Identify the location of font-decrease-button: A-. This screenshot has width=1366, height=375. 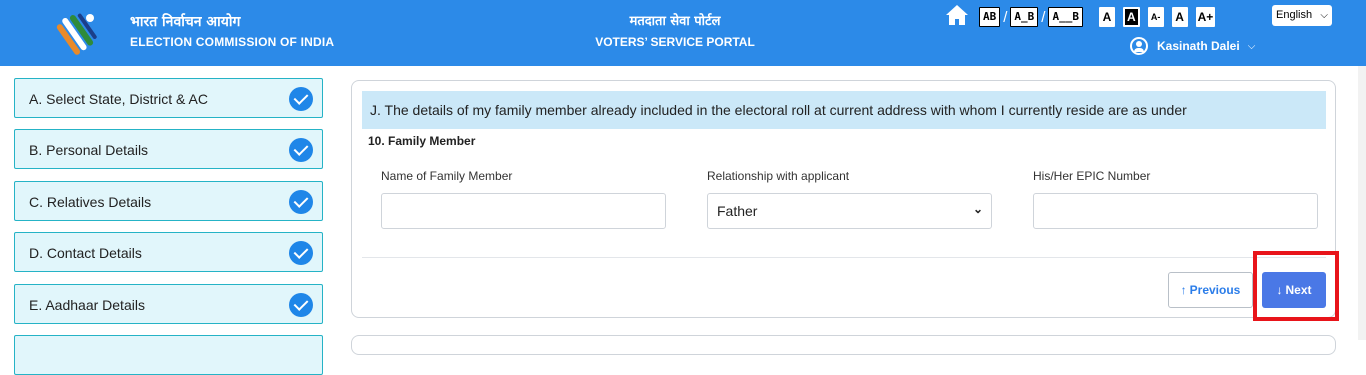
(1155, 17).